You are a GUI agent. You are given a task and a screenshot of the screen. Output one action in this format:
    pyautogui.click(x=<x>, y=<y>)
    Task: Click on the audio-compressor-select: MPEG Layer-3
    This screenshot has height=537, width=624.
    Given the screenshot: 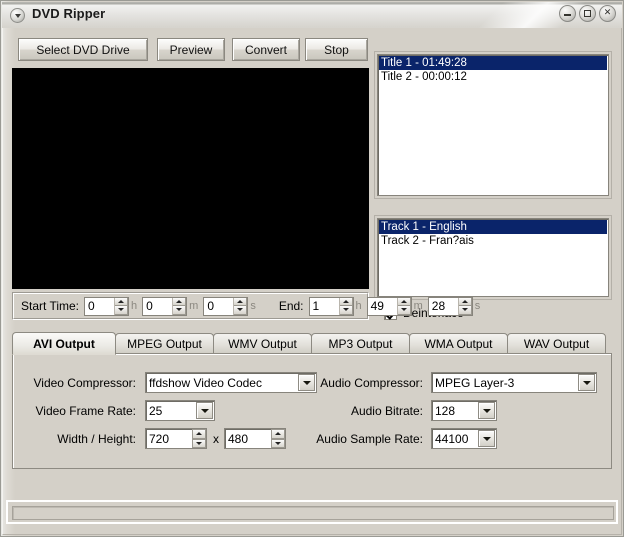 What is the action you would take?
    pyautogui.click(x=514, y=382)
    